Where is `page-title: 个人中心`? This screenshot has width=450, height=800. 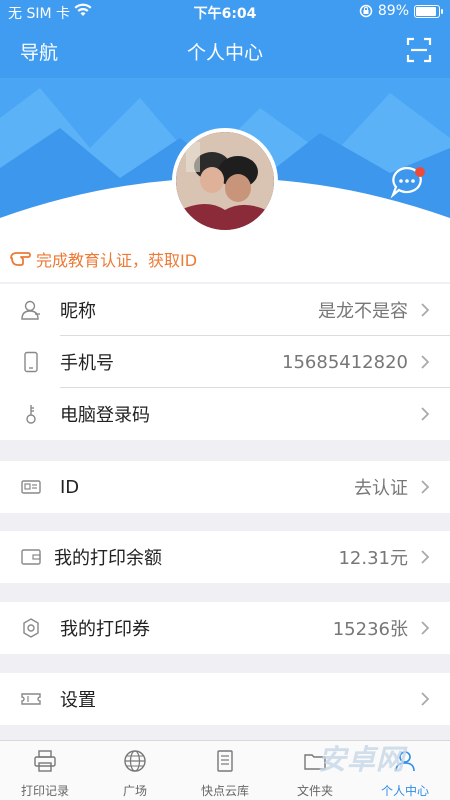 page-title: 个人中心 is located at coordinates (224, 53).